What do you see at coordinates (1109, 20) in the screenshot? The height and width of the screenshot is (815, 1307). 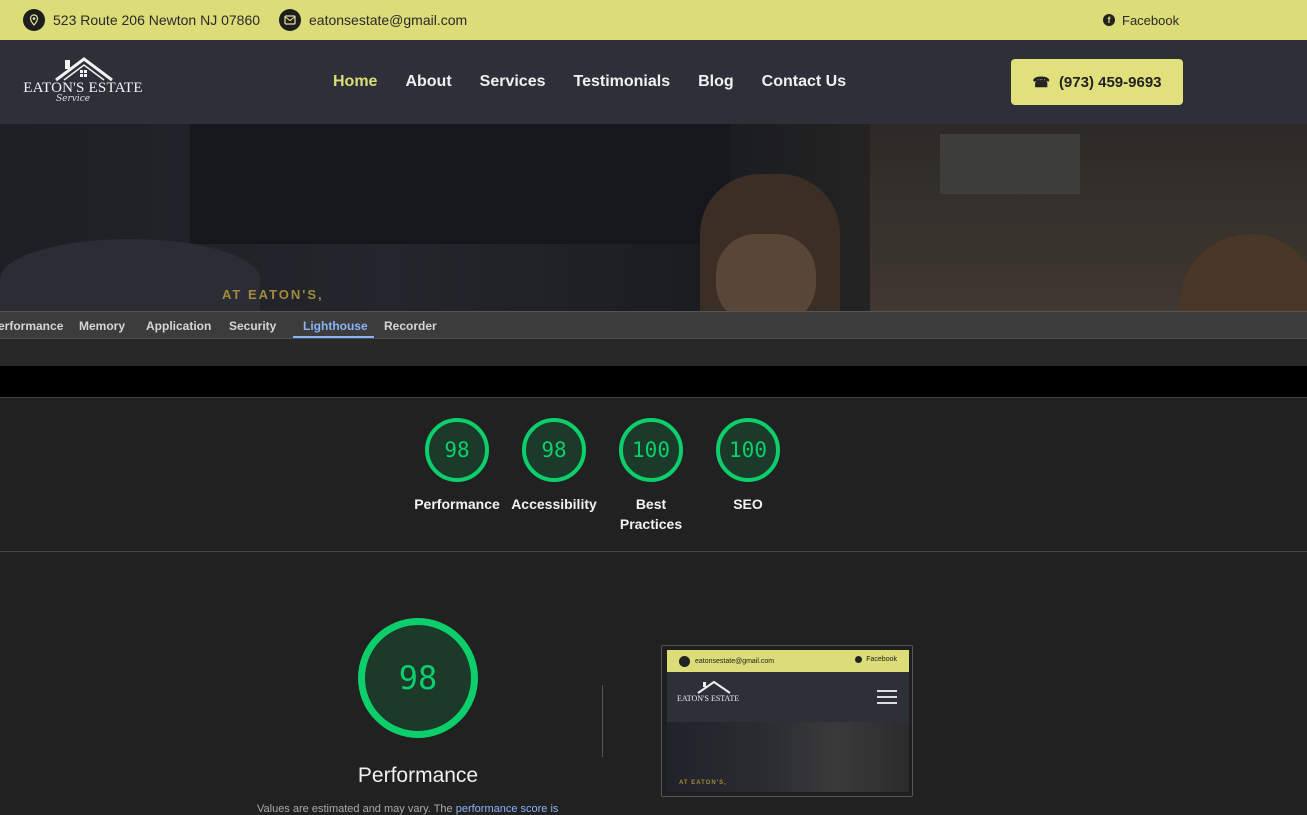 I see `facebook-icon: f` at bounding box center [1109, 20].